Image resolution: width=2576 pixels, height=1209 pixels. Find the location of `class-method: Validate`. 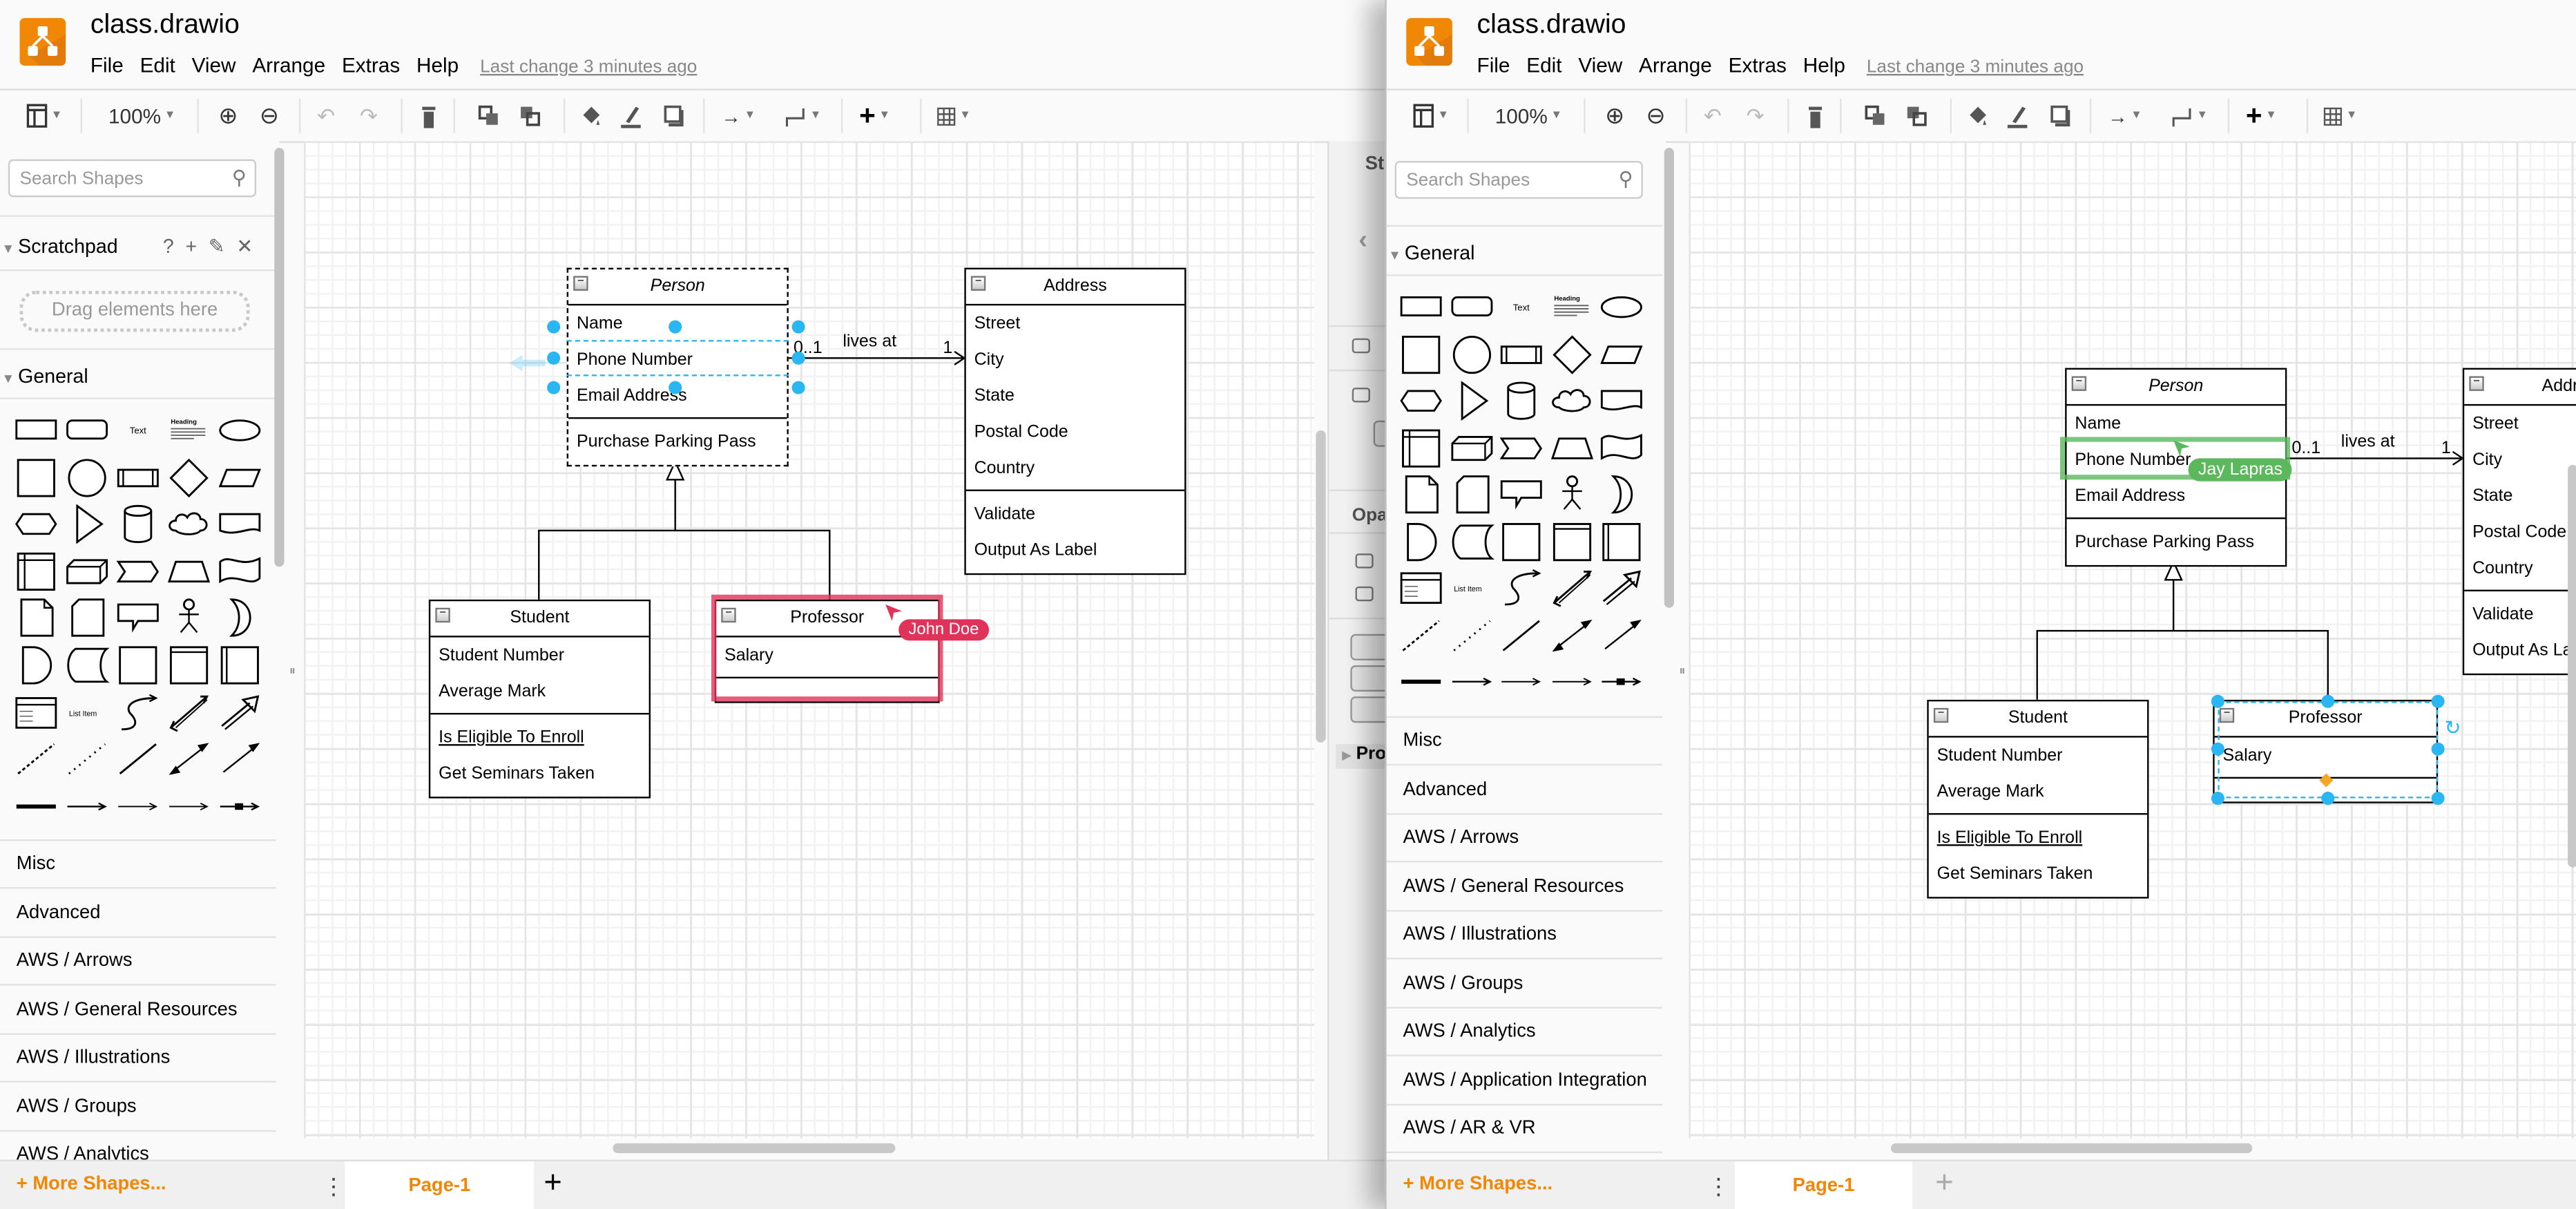

class-method: Validate is located at coordinates (1075, 514).